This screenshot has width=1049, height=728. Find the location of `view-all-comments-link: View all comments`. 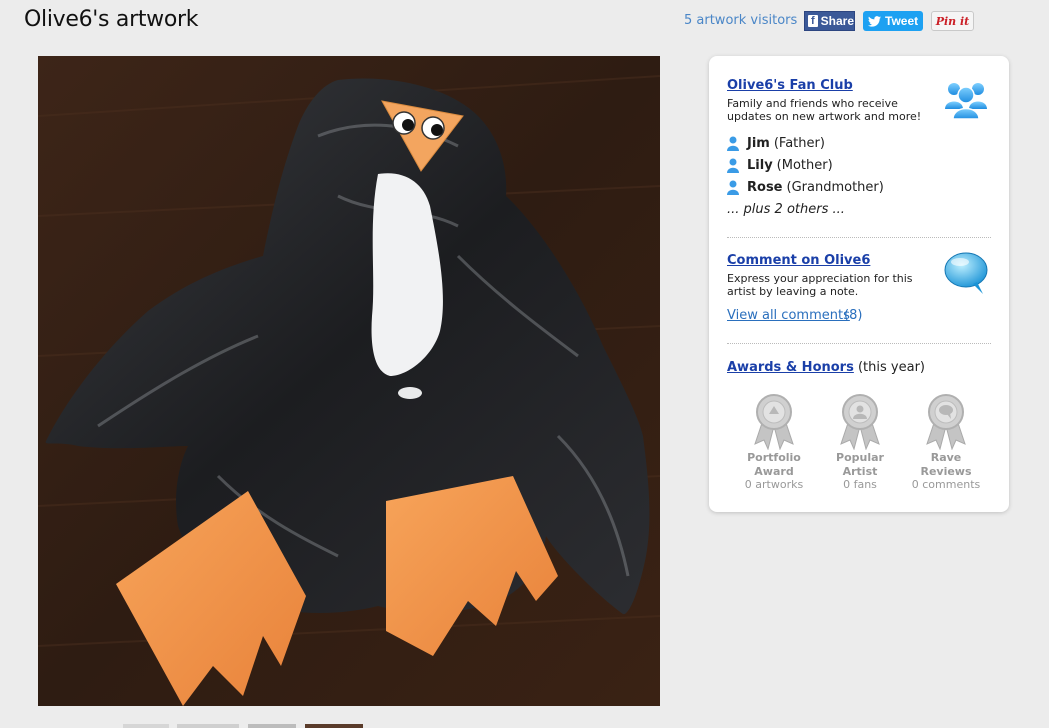

view-all-comments-link: View all comments is located at coordinates (788, 315).